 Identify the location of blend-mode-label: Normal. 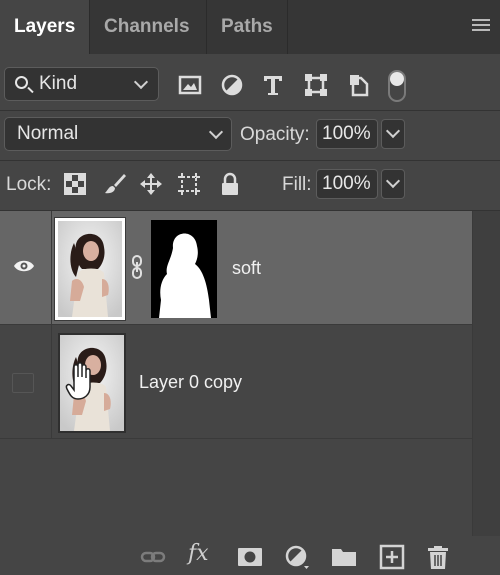
(48, 133).